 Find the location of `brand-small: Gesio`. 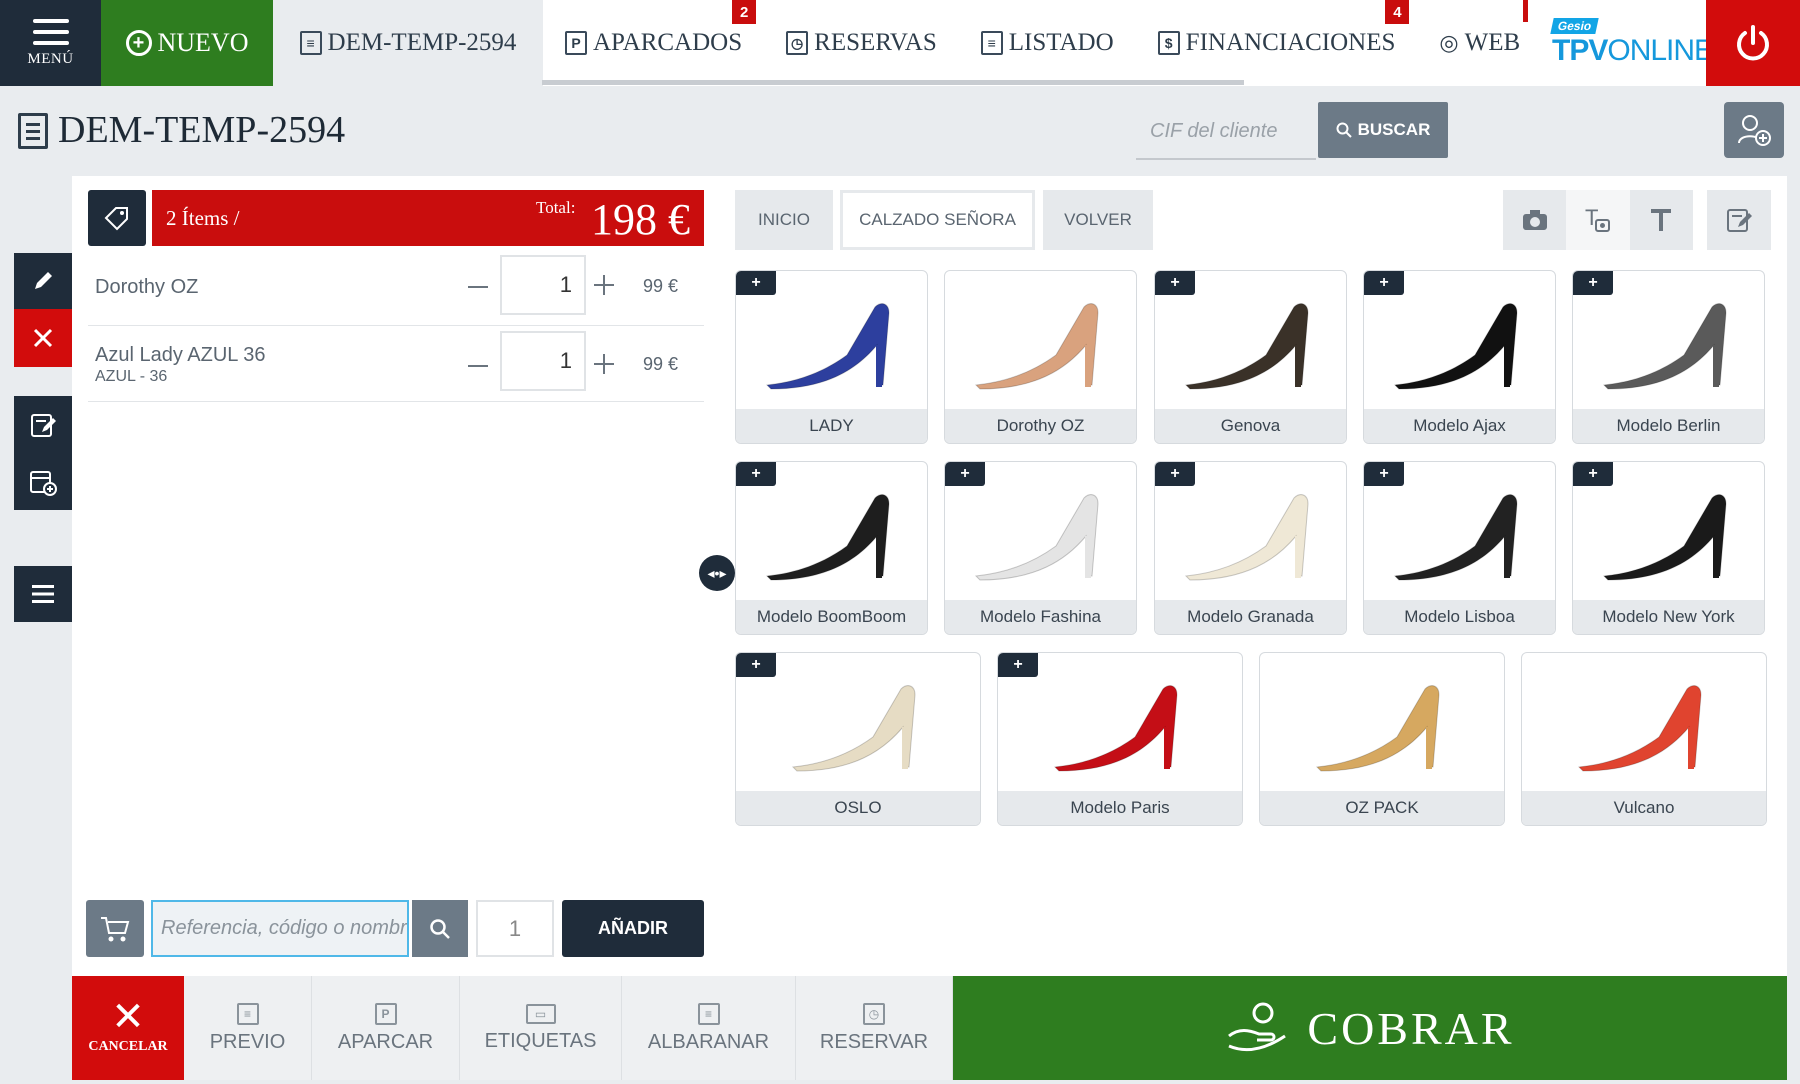

brand-small: Gesio is located at coordinates (1575, 26).